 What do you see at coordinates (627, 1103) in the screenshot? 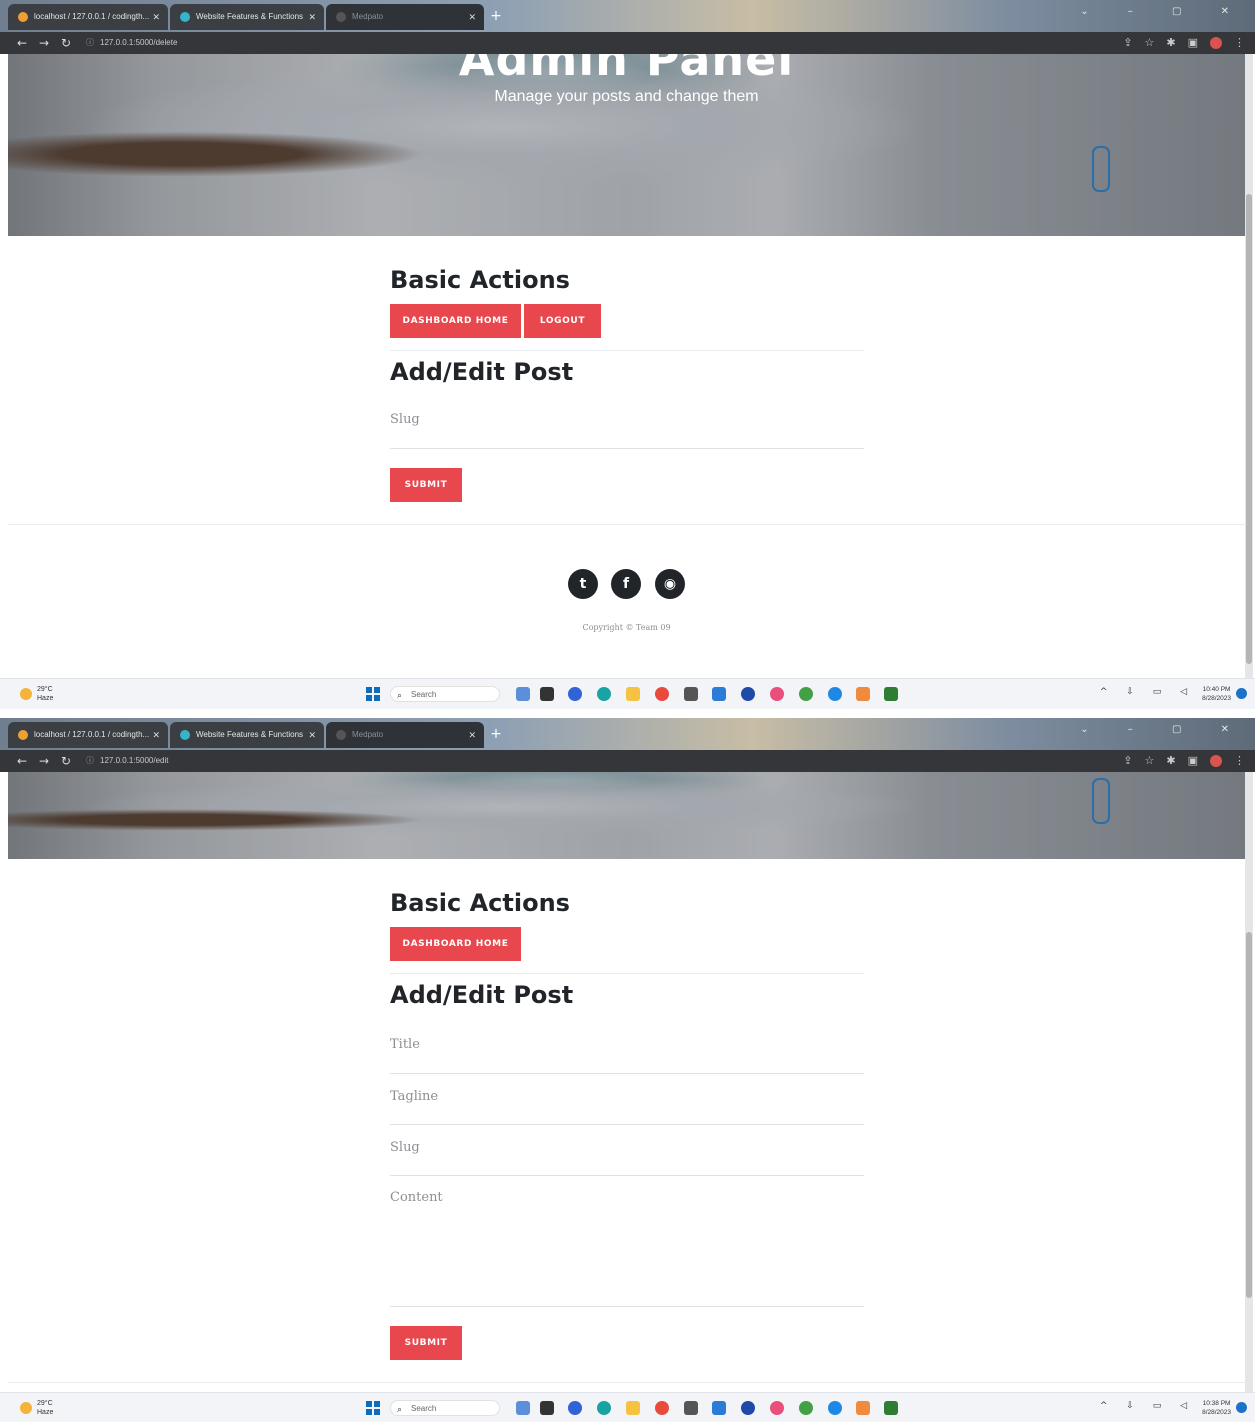
I see `tagline-input: Tagline` at bounding box center [627, 1103].